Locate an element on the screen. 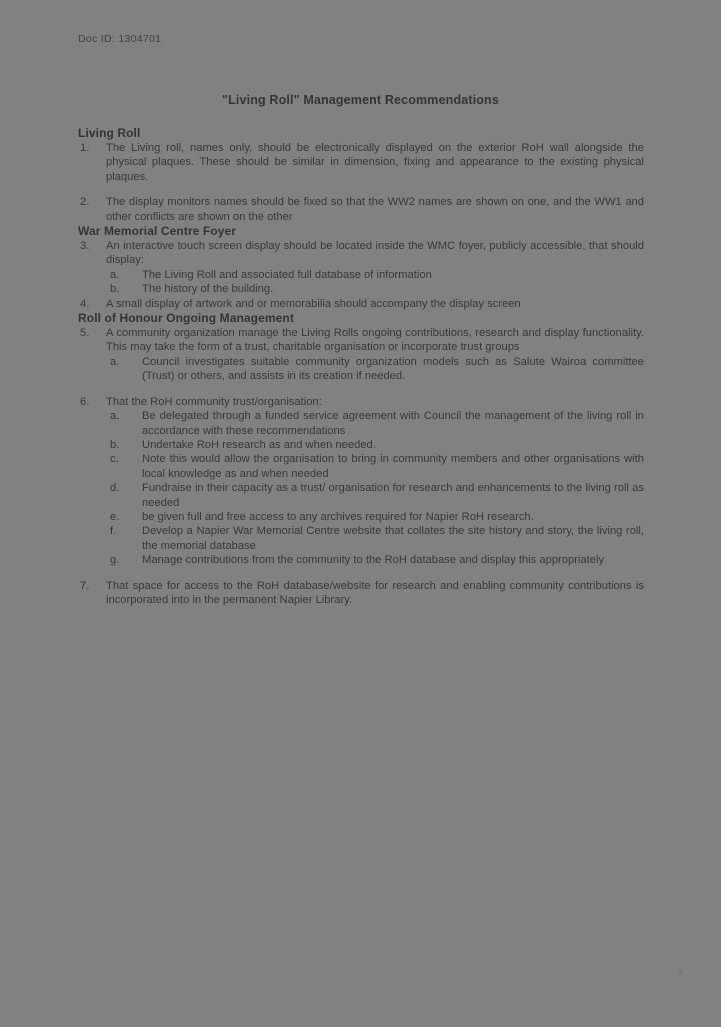 This screenshot has height=1027, width=721. sub-list-marker: g. is located at coordinates (115, 560).